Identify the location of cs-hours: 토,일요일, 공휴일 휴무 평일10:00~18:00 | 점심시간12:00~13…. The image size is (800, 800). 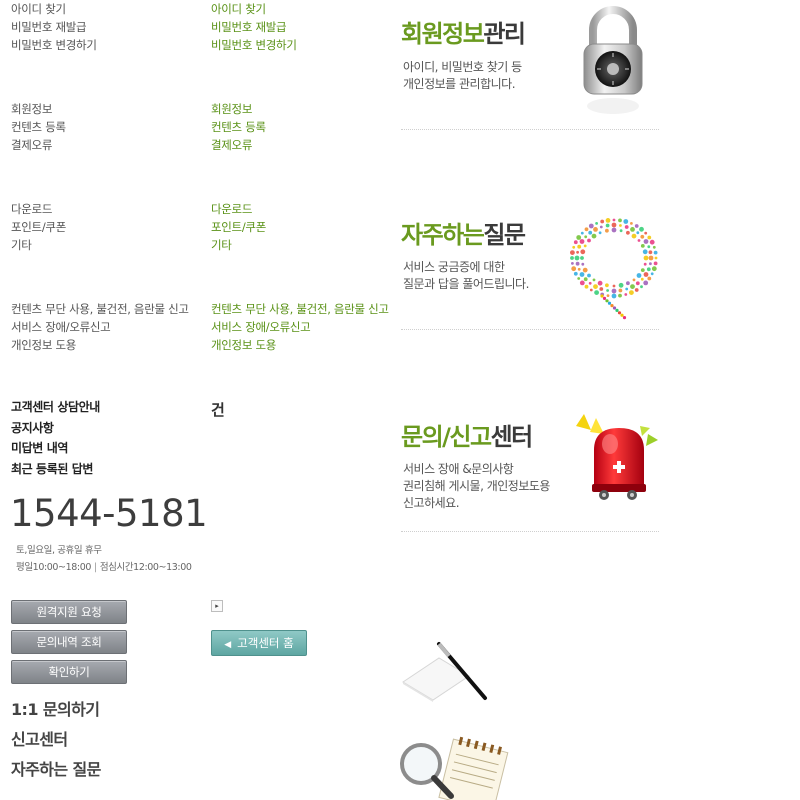
(104, 559).